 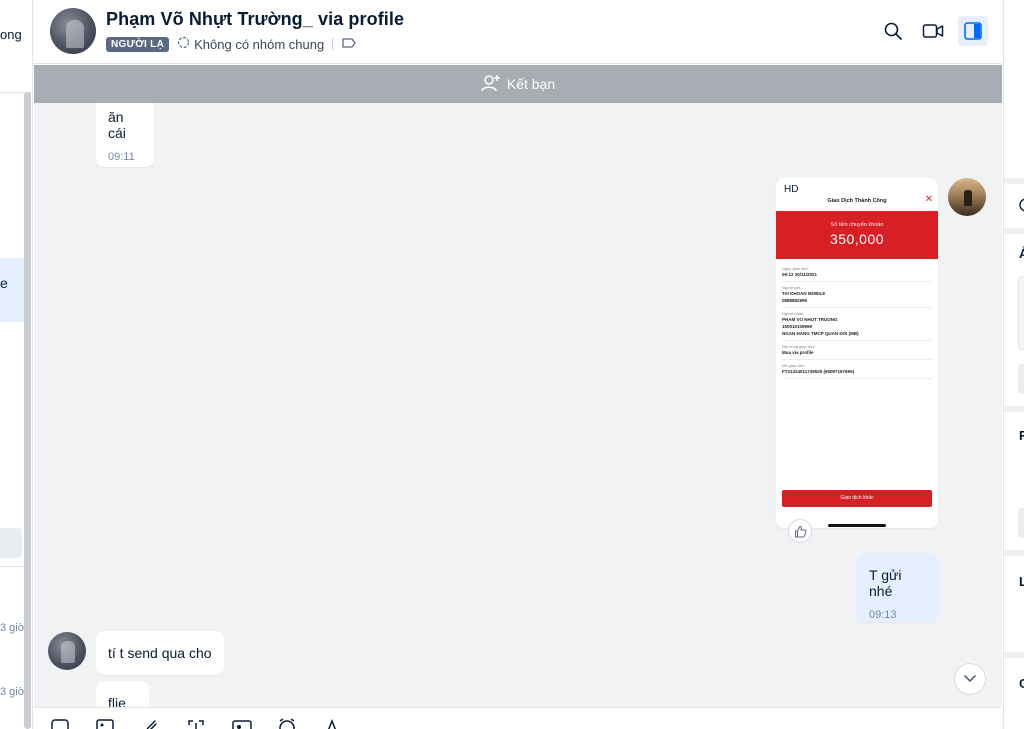 I want to click on receipt-value: FT21324011749525 (65097167695), so click(x=818, y=371).